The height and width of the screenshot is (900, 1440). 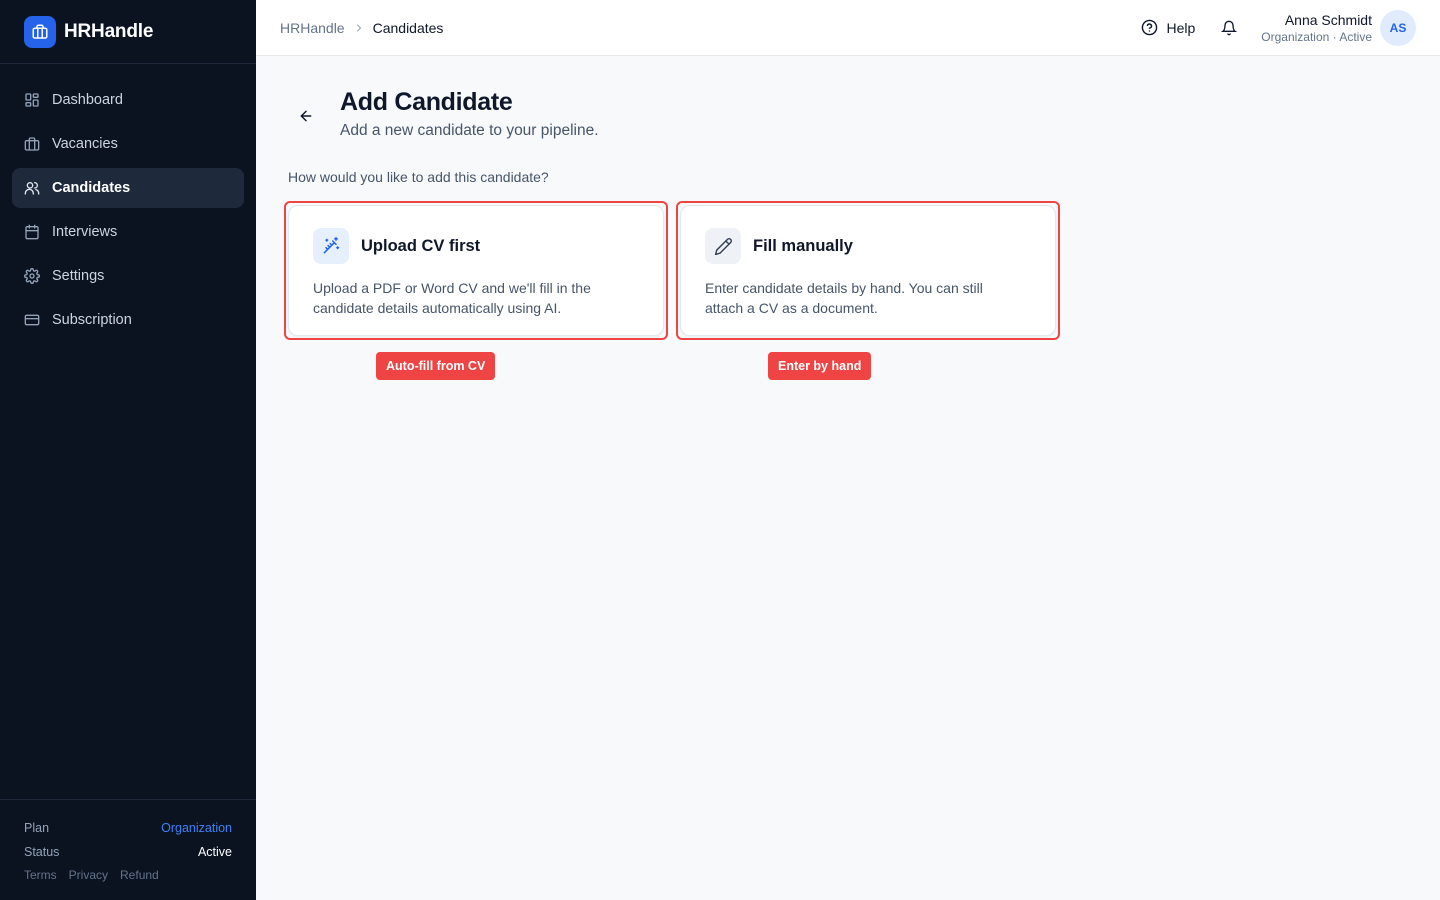 What do you see at coordinates (359, 28) in the screenshot?
I see `chevron-right-icon` at bounding box center [359, 28].